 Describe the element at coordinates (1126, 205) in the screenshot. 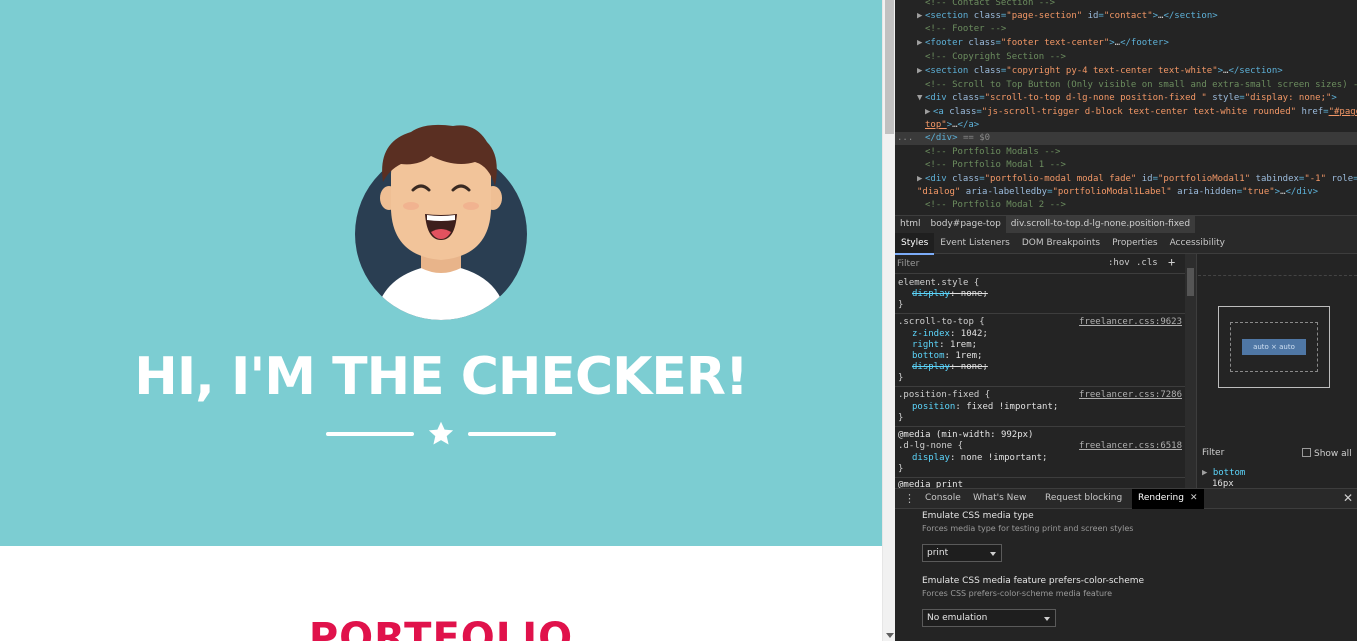

I see `dom-comment: <!-- Portfolio Modal 2 -->` at that location.